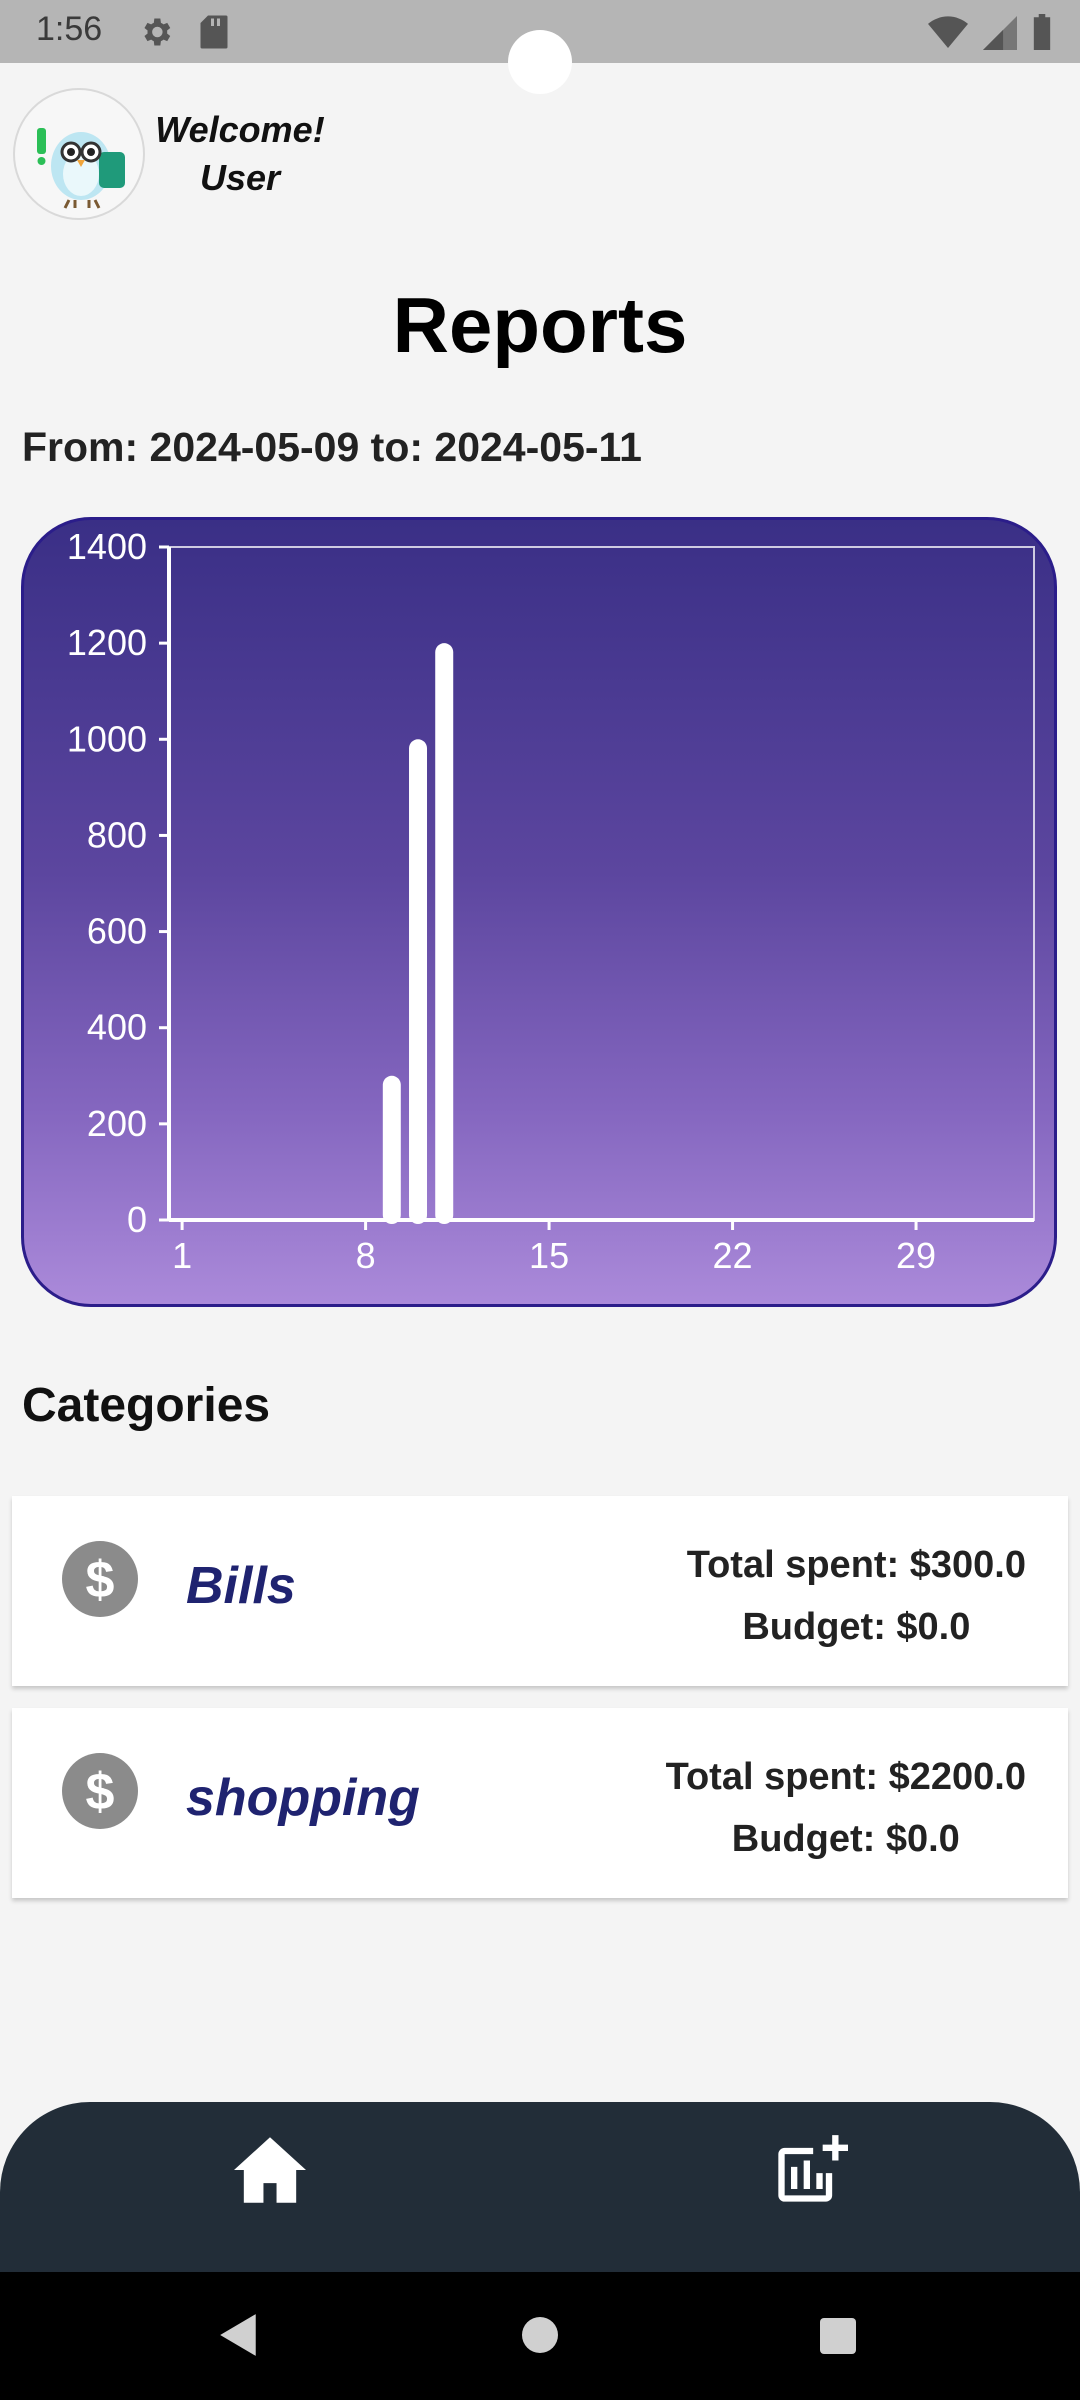  I want to click on home-icon, so click(270, 2170).